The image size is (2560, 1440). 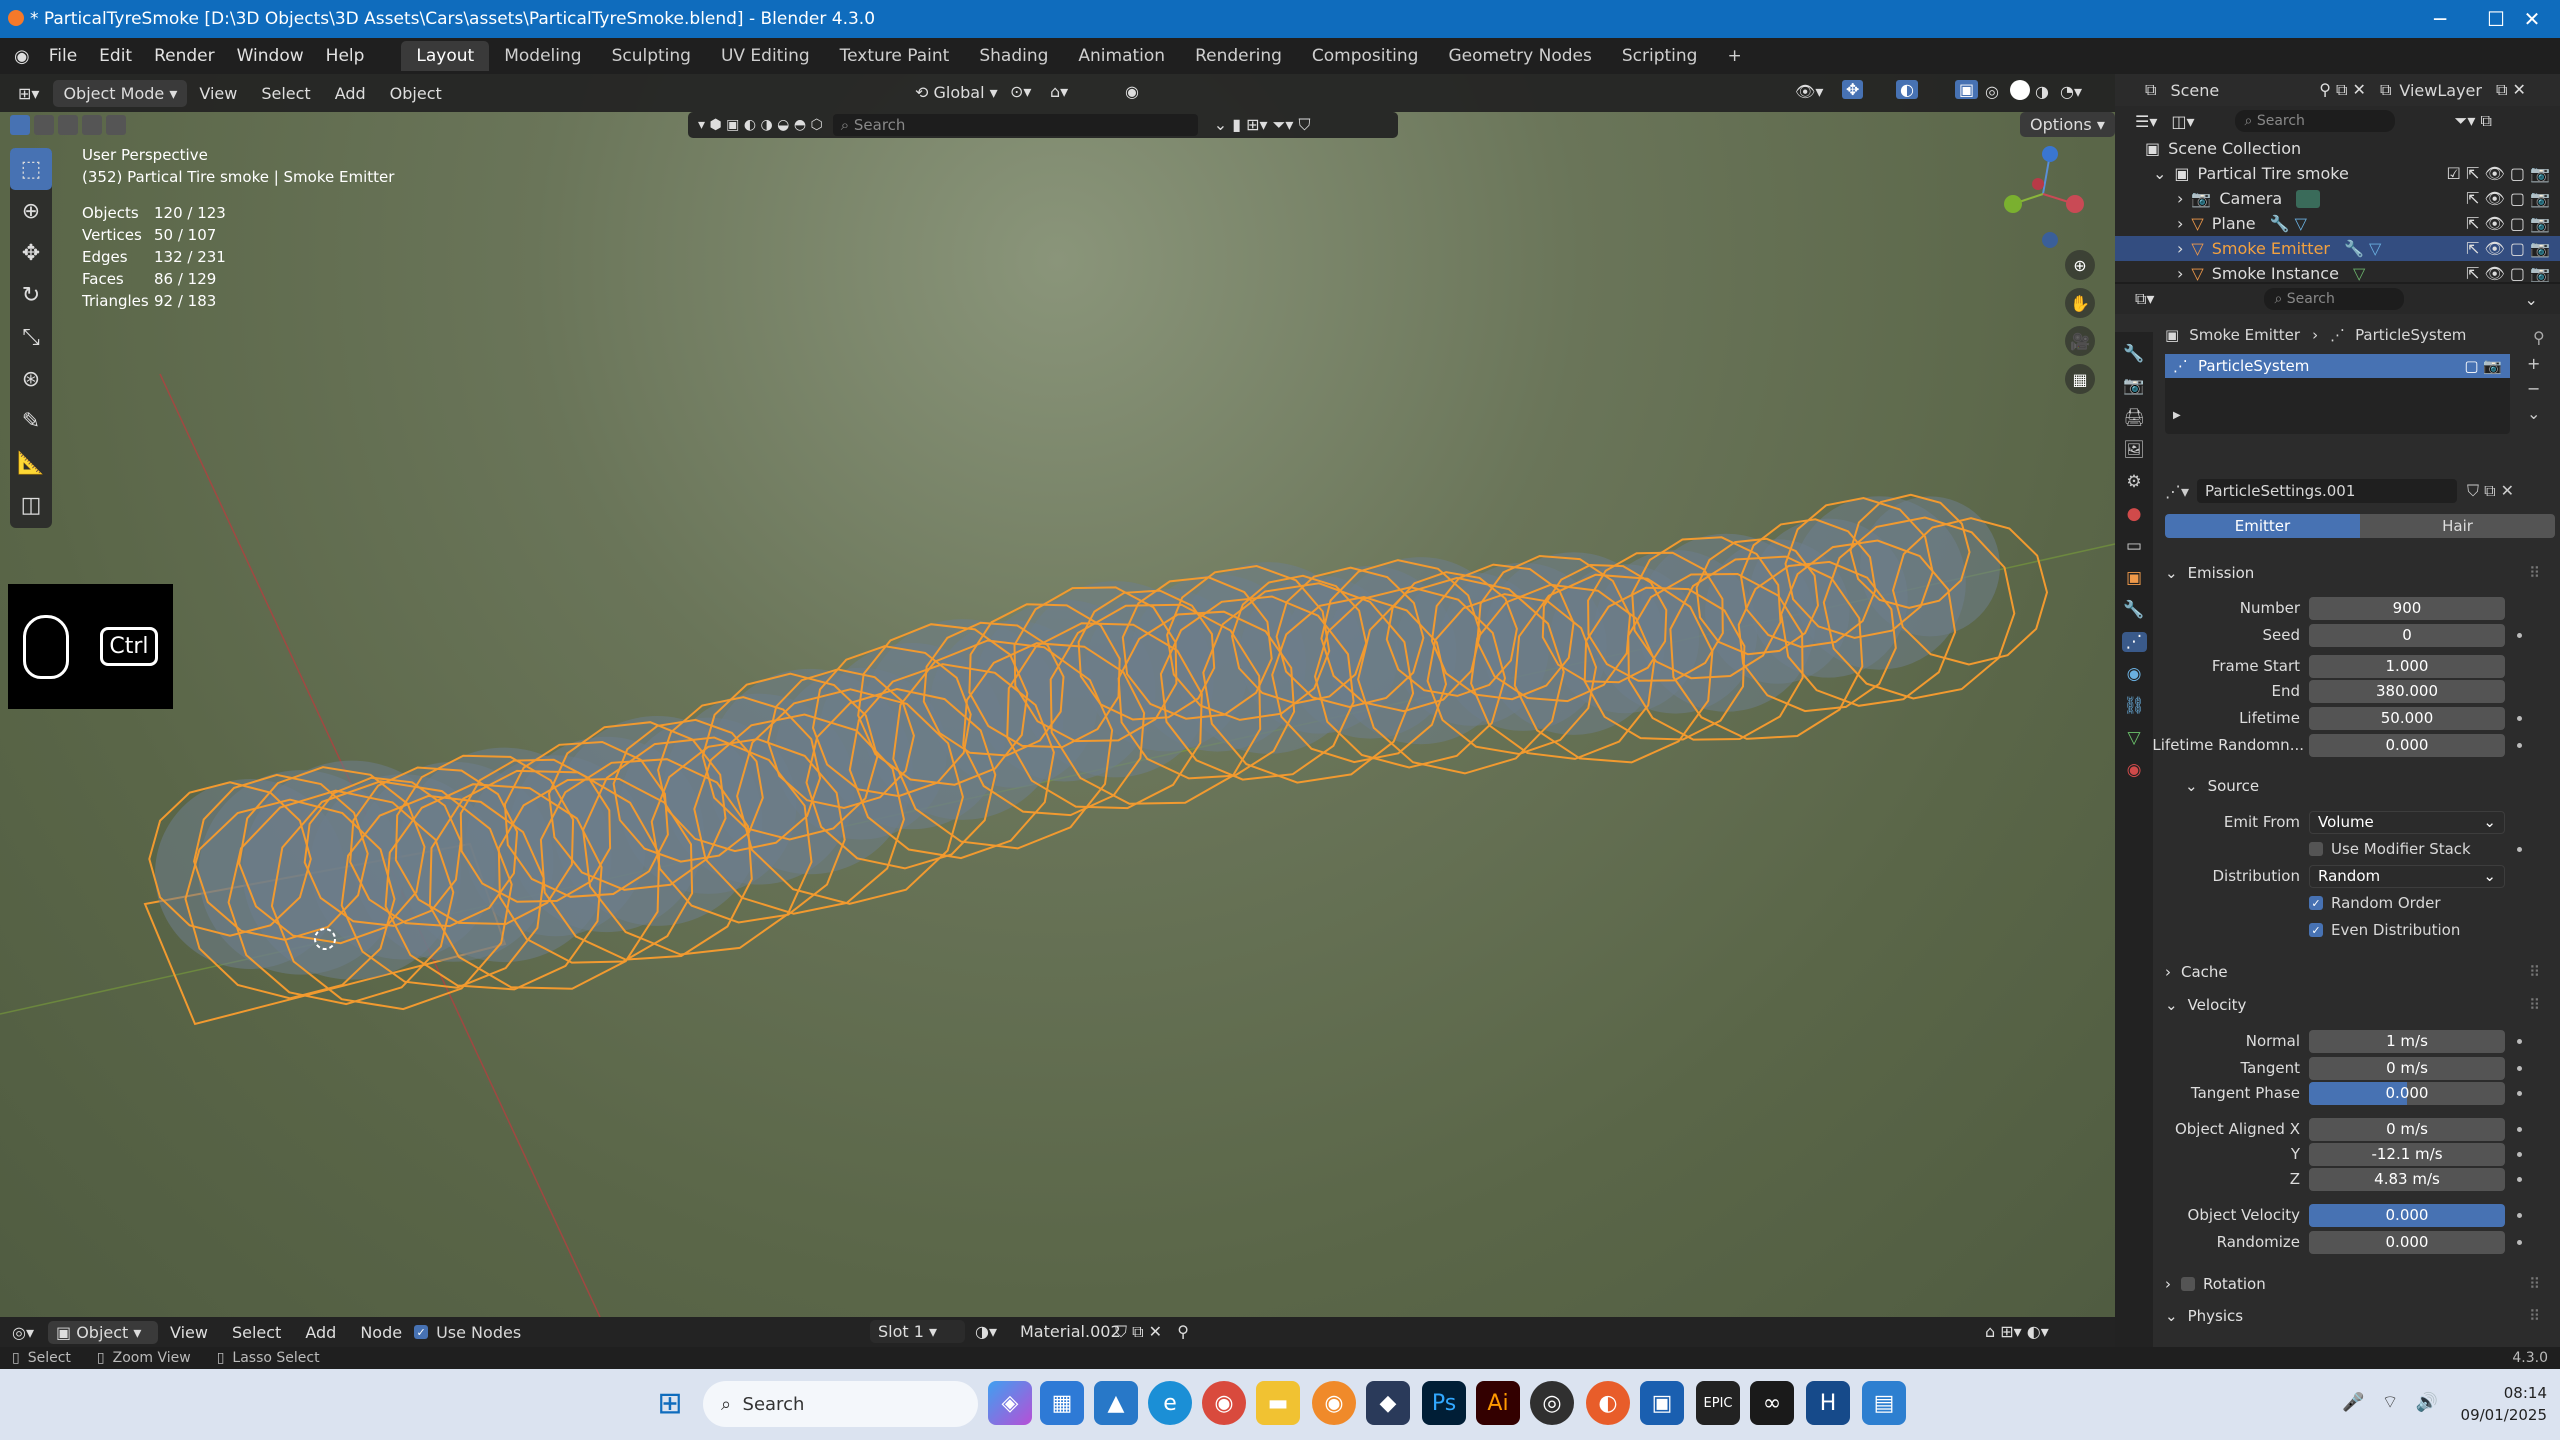 What do you see at coordinates (2337, 148) in the screenshot?
I see `outliner-root: ▣ Scene Collection` at bounding box center [2337, 148].